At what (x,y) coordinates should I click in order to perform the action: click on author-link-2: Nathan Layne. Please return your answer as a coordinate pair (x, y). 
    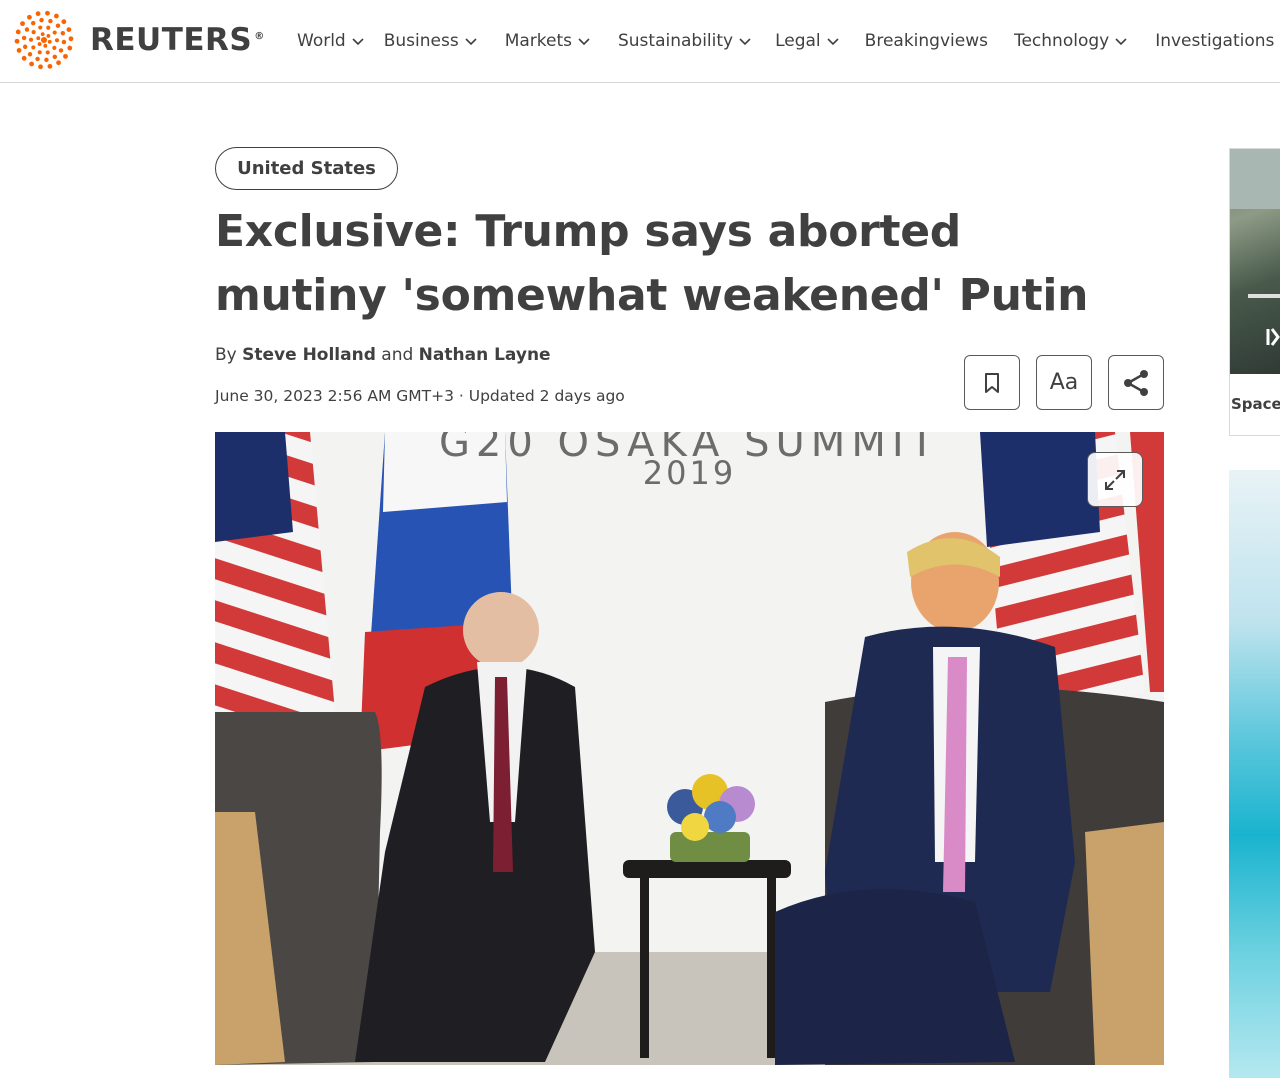
    Looking at the image, I should click on (485, 355).